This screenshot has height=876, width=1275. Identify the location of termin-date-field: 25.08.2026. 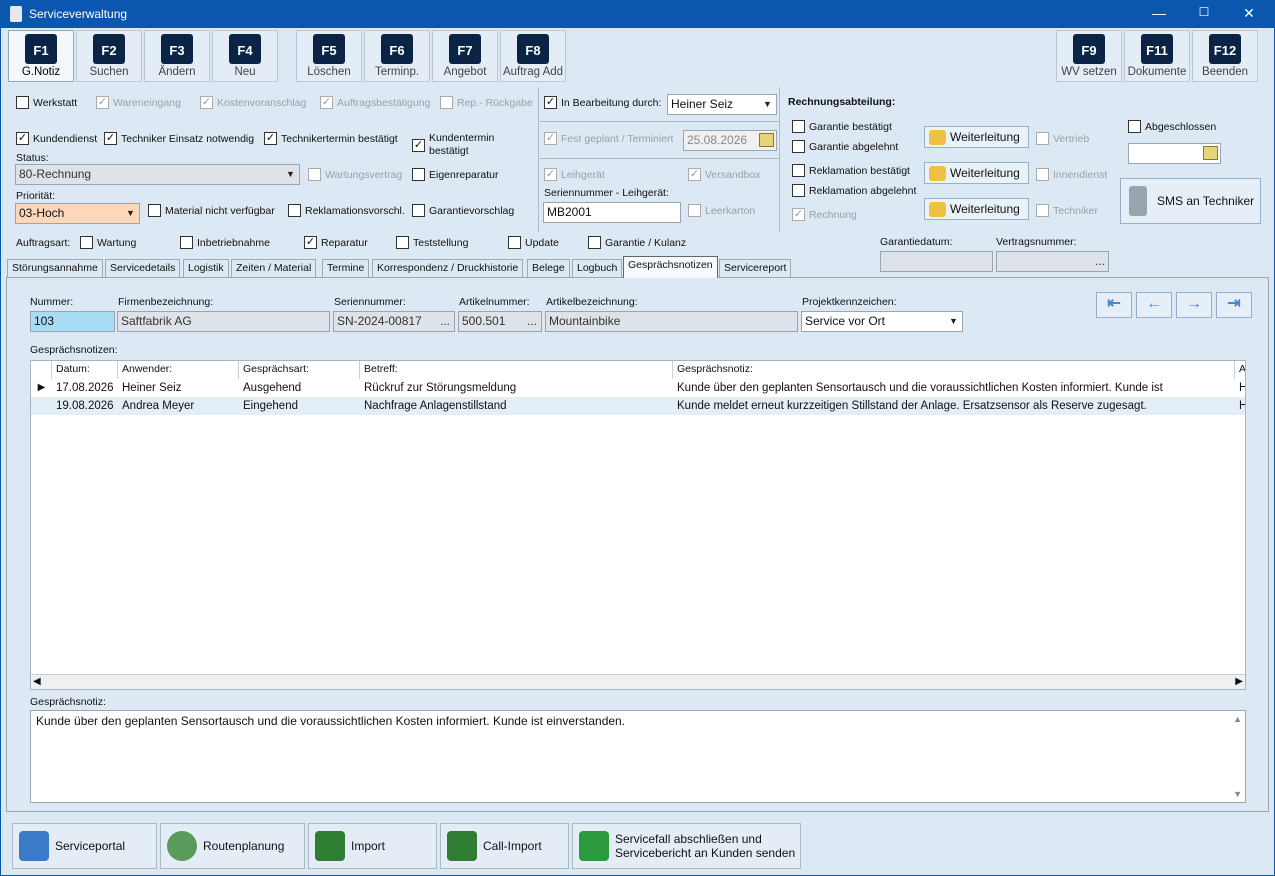
(730, 140).